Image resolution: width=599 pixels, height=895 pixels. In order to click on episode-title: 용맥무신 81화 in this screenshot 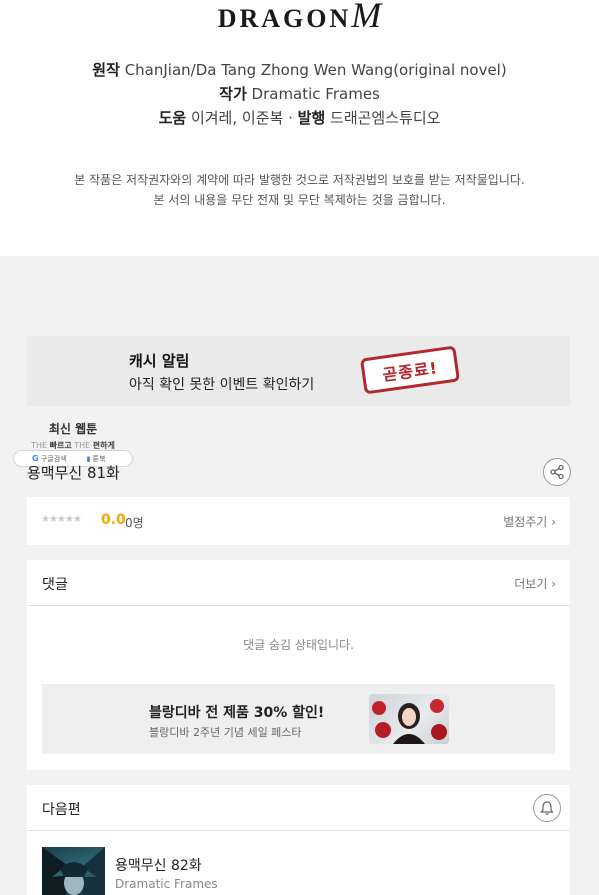, I will do `click(73, 473)`.